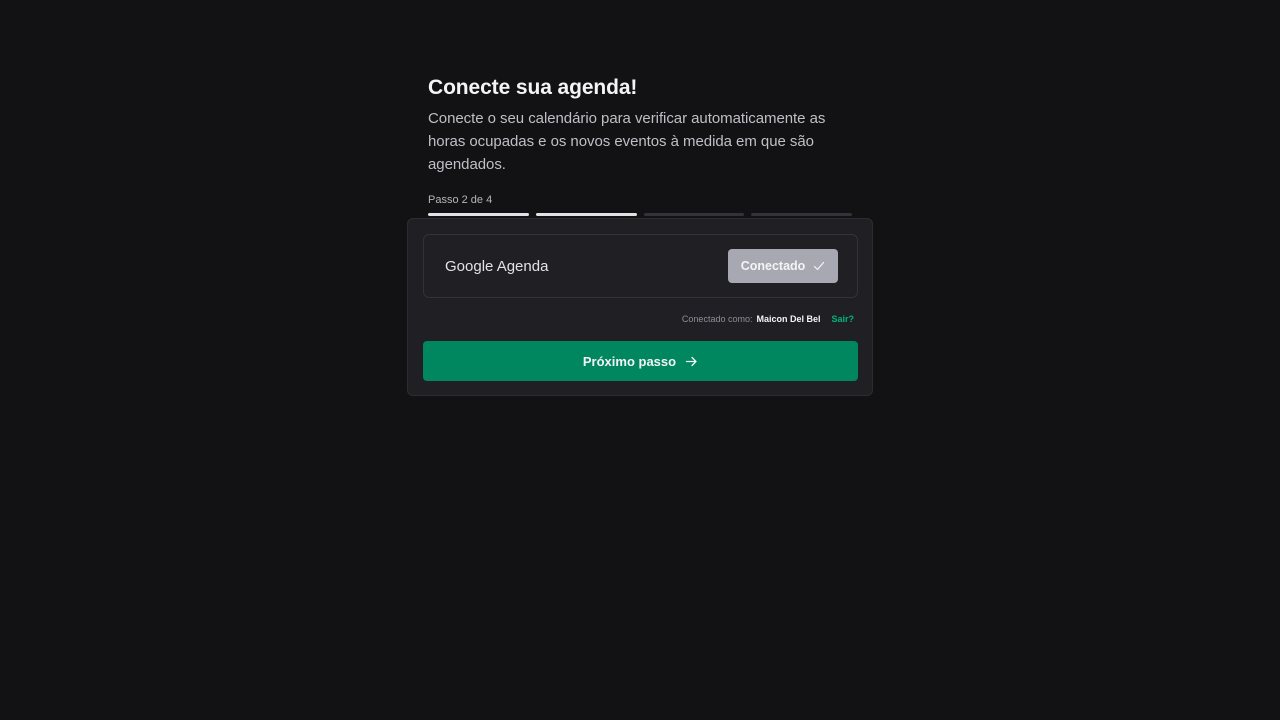 The image size is (1280, 720). I want to click on page-title: Conecte sua agenda!, so click(533, 87).